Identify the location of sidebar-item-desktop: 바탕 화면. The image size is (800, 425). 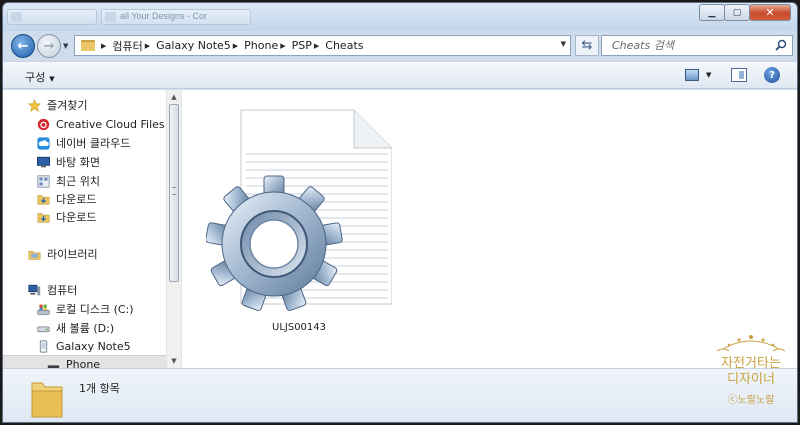
(108, 162).